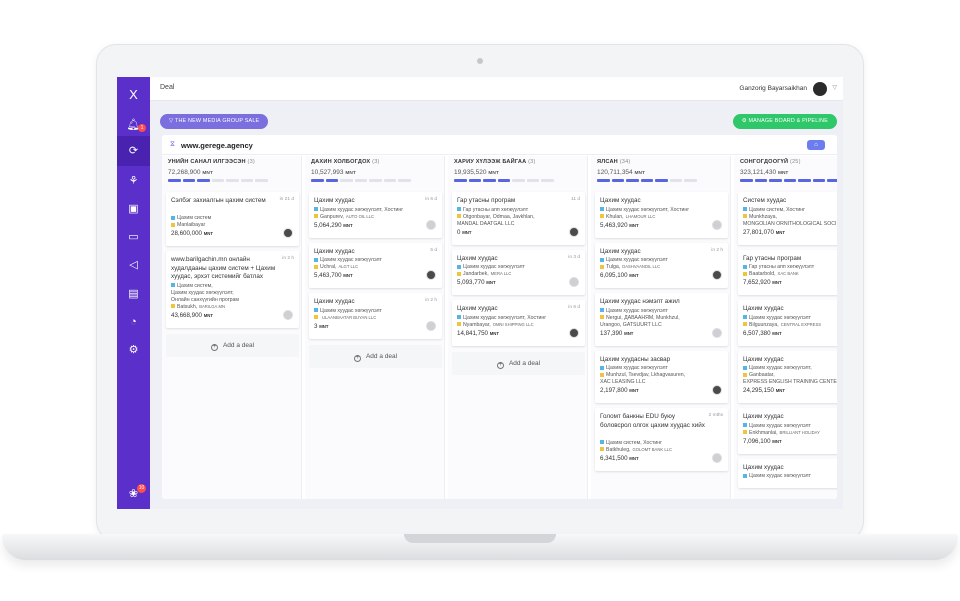 Image resolution: width=960 pixels, height=601 pixels. Describe the element at coordinates (328, 275) in the screenshot. I see `deal-amount-value: 5,463,700` at that location.